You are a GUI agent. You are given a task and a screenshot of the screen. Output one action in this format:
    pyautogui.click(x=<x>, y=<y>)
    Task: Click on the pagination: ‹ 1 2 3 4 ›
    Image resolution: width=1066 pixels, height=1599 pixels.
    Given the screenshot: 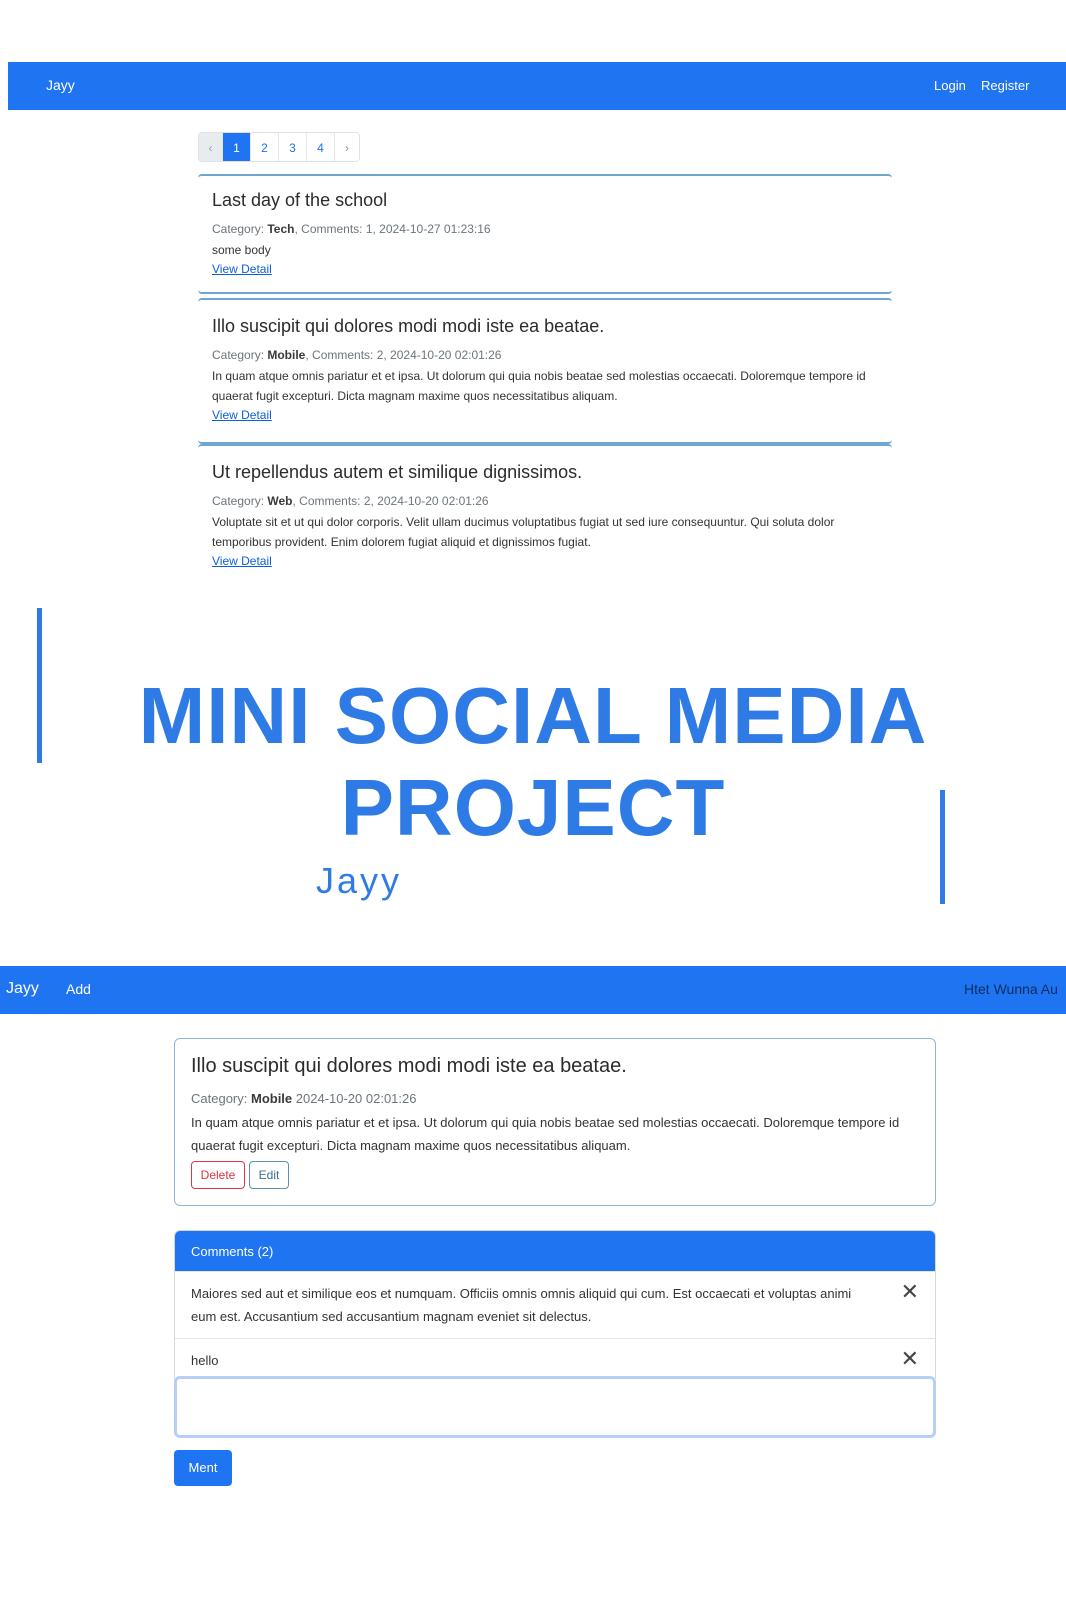 What is the action you would take?
    pyautogui.click(x=279, y=147)
    